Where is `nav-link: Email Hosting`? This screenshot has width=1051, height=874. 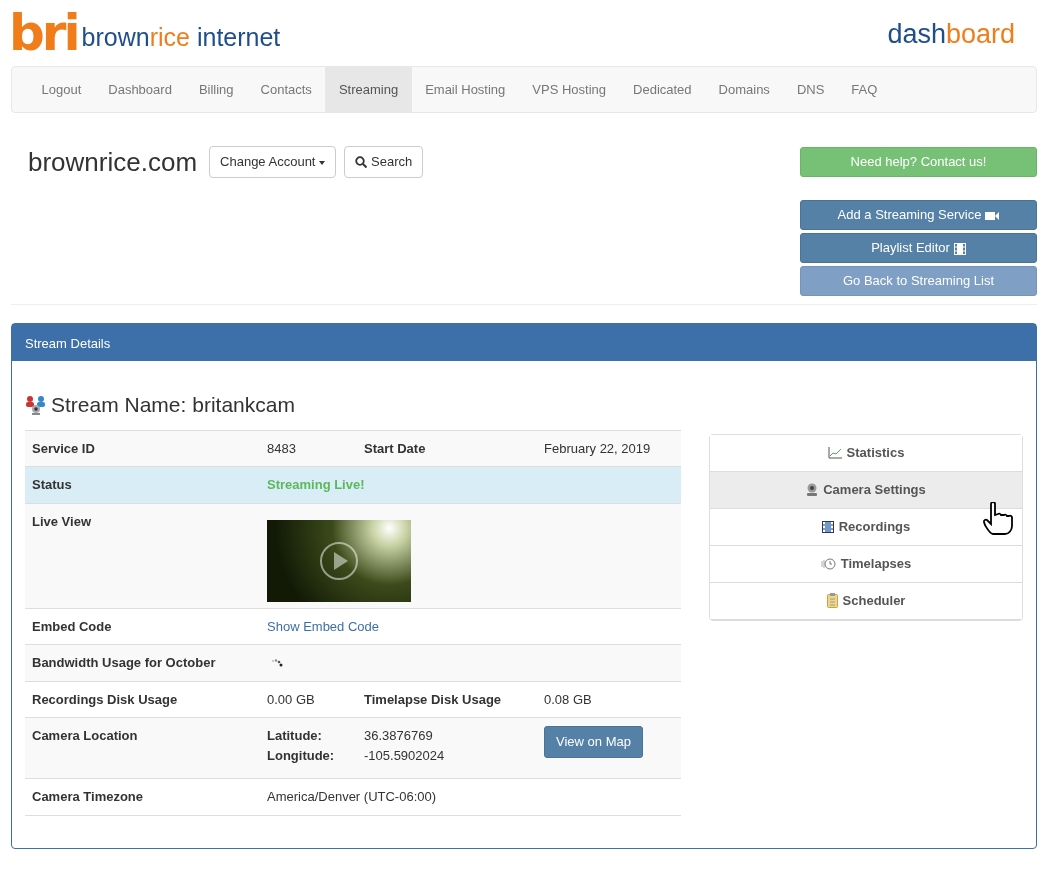
nav-link: Email Hosting is located at coordinates (465, 89).